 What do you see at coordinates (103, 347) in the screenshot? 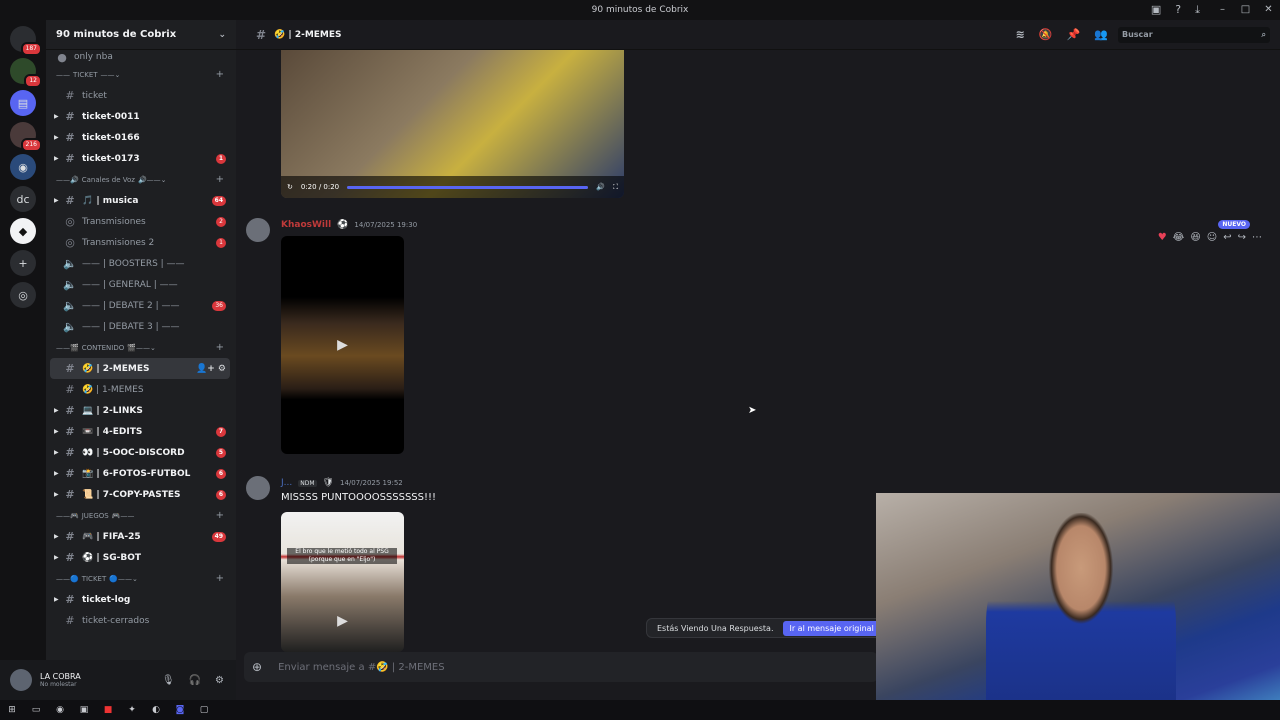
I see `category-label: CONTENIDO` at bounding box center [103, 347].